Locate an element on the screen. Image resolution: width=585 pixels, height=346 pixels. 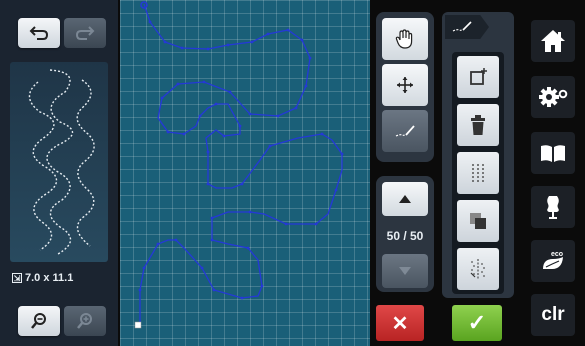
settings-button is located at coordinates (553, 97).